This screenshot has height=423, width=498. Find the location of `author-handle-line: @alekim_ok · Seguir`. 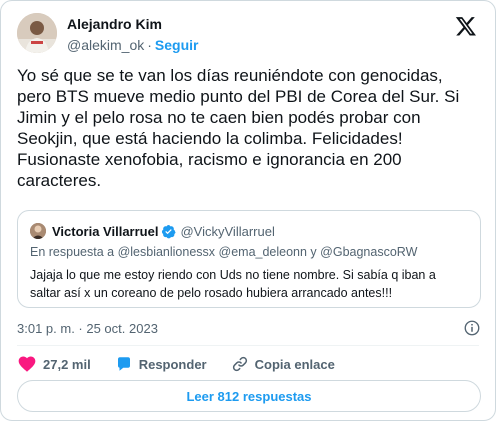

author-handle-line: @alekim_ok · Seguir is located at coordinates (133, 45).